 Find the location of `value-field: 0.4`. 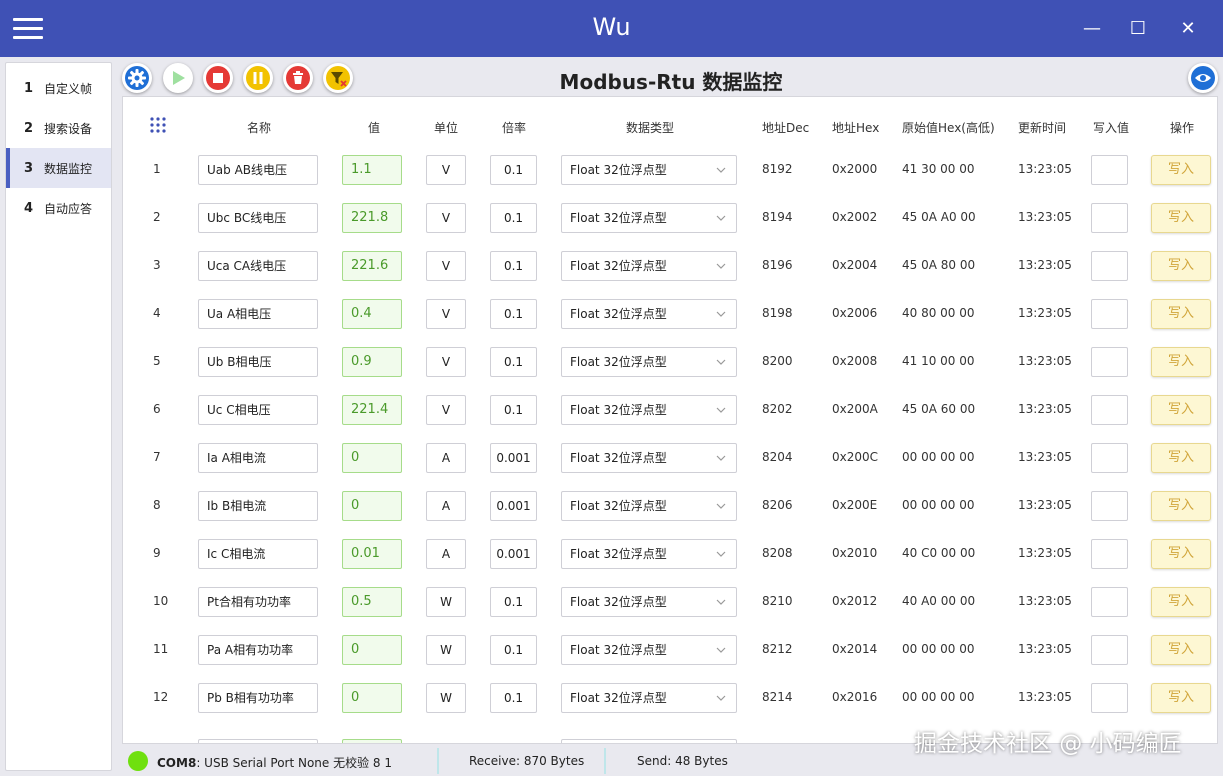

value-field: 0.4 is located at coordinates (372, 314).